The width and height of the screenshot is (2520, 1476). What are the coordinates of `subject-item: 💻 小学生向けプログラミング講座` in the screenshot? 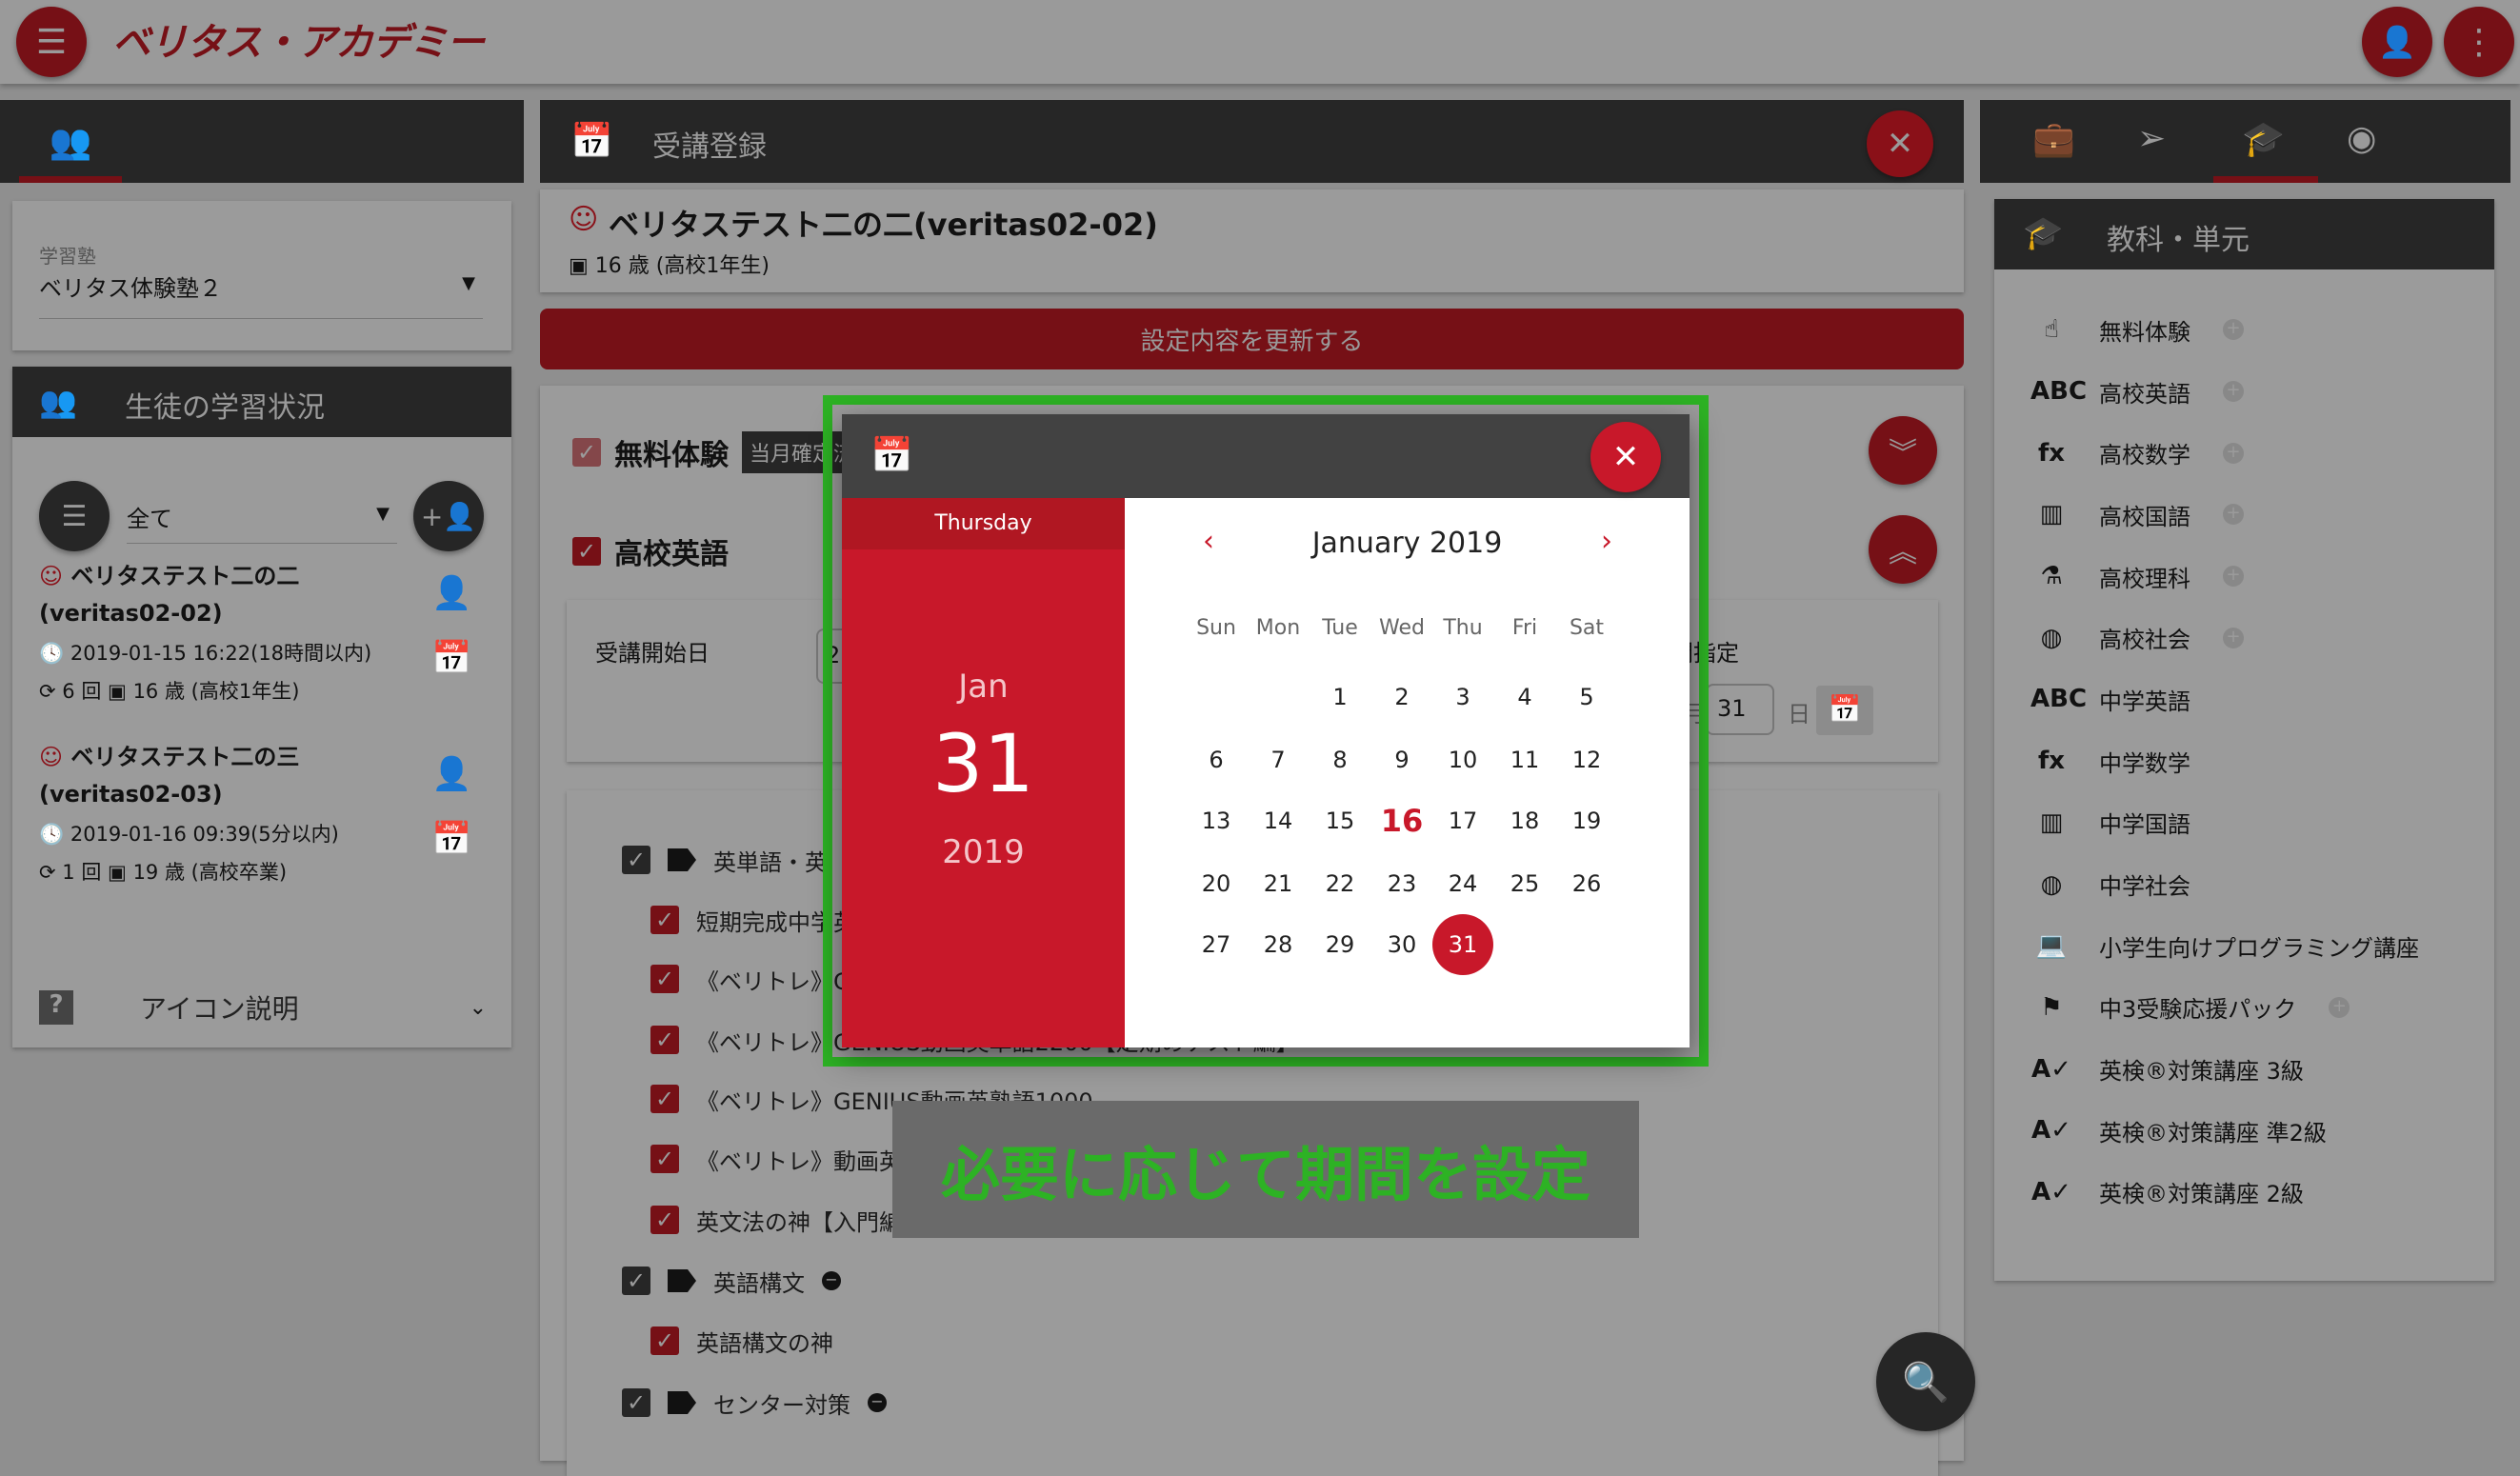 It's located at (2244, 946).